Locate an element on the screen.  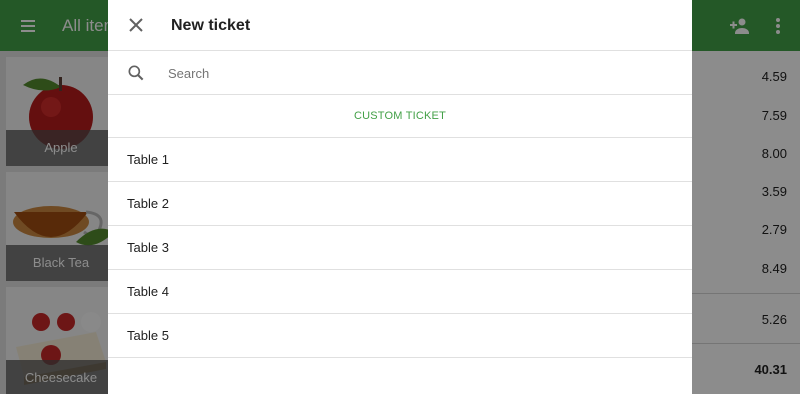
custom-ticket-button: CUSTOM TICKET is located at coordinates (400, 116).